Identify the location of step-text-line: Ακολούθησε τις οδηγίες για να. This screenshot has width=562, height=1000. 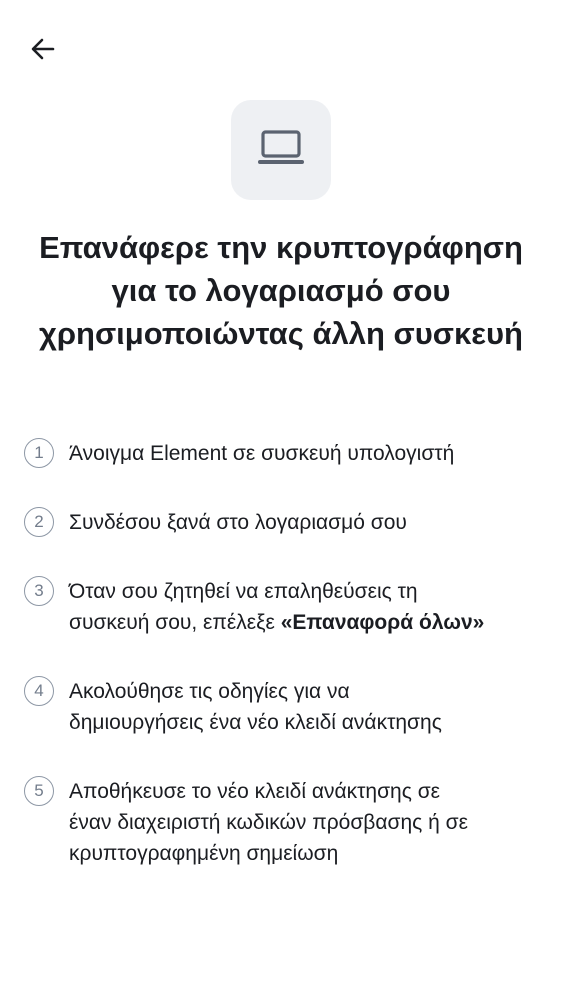
(209, 691).